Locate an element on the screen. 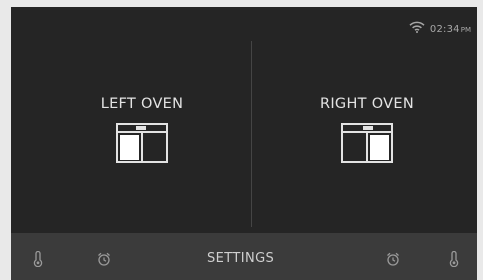 The height and width of the screenshot is (280, 483). clock-time: 02:34 is located at coordinates (444, 29).